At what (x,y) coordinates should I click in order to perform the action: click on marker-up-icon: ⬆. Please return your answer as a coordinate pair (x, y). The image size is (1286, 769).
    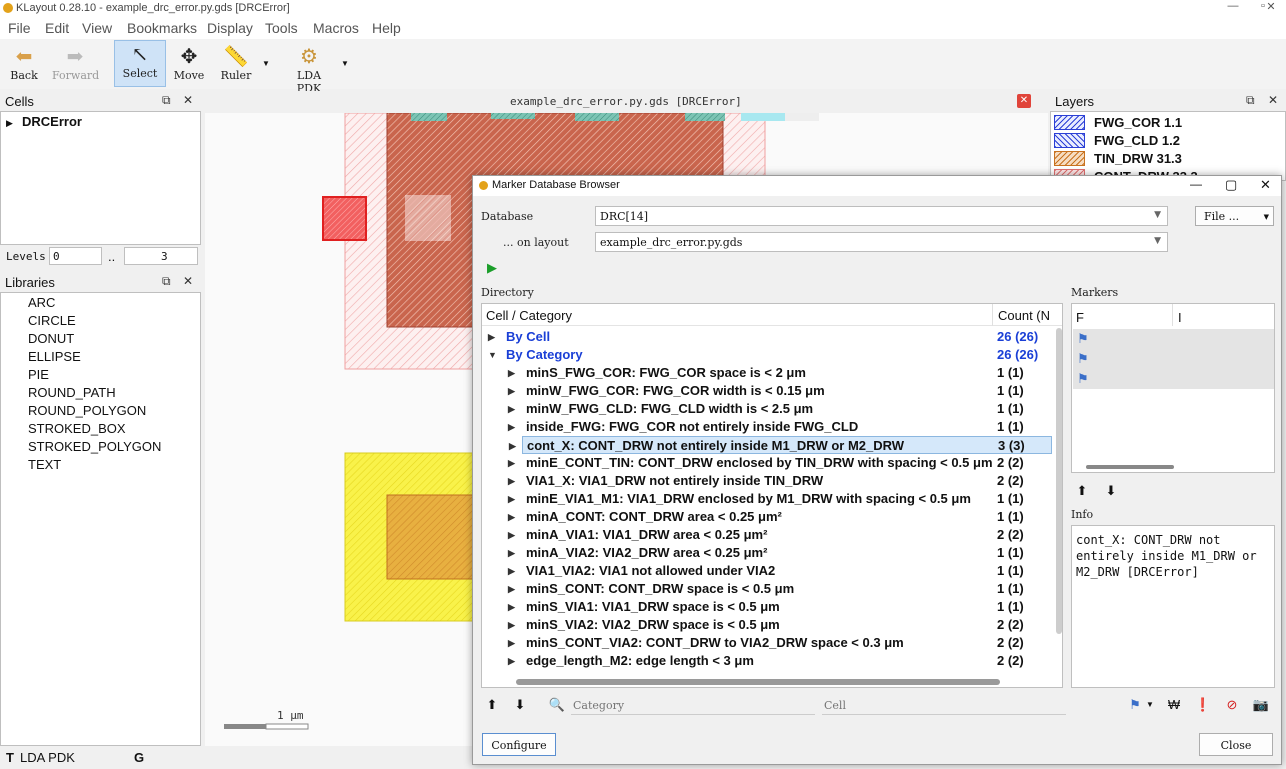
    Looking at the image, I should click on (1082, 491).